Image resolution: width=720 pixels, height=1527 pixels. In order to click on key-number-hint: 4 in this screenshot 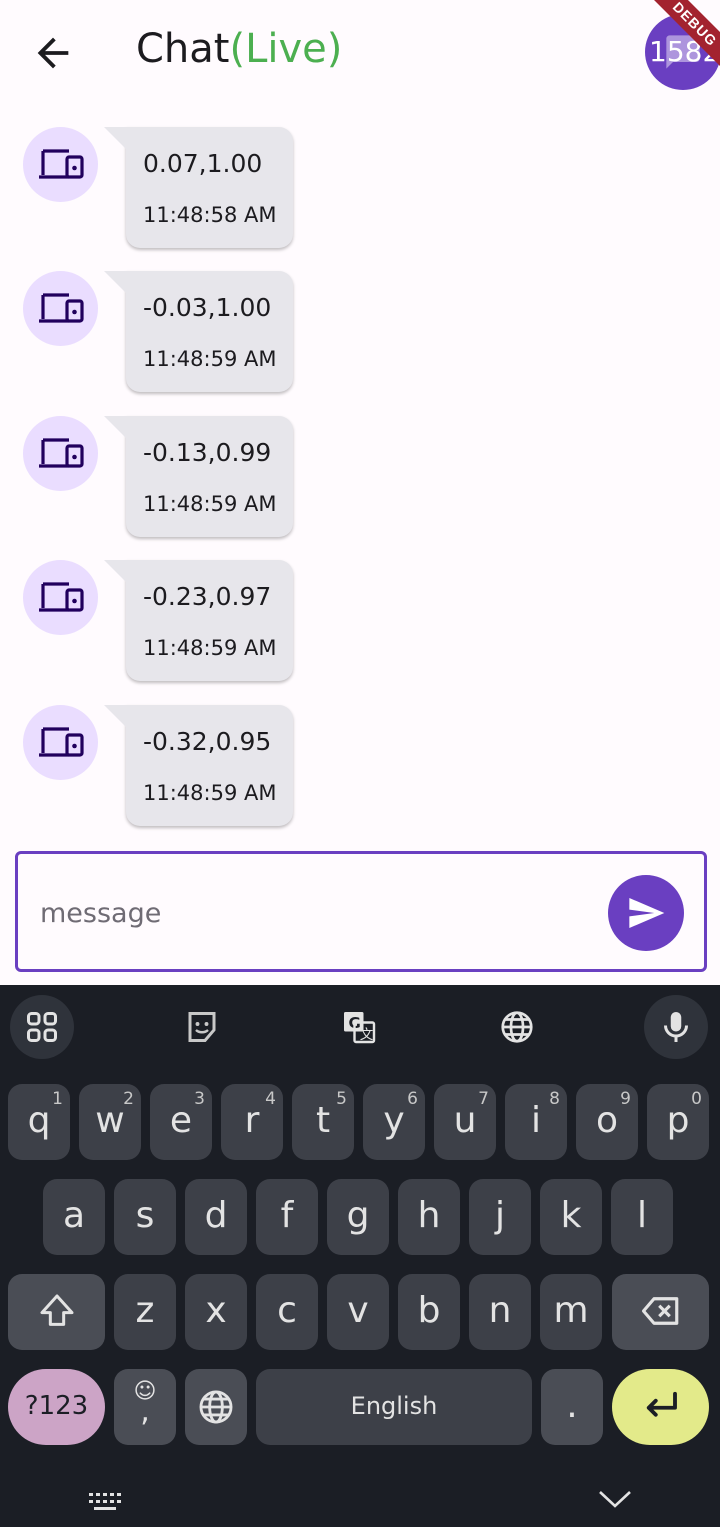, I will do `click(270, 1099)`.